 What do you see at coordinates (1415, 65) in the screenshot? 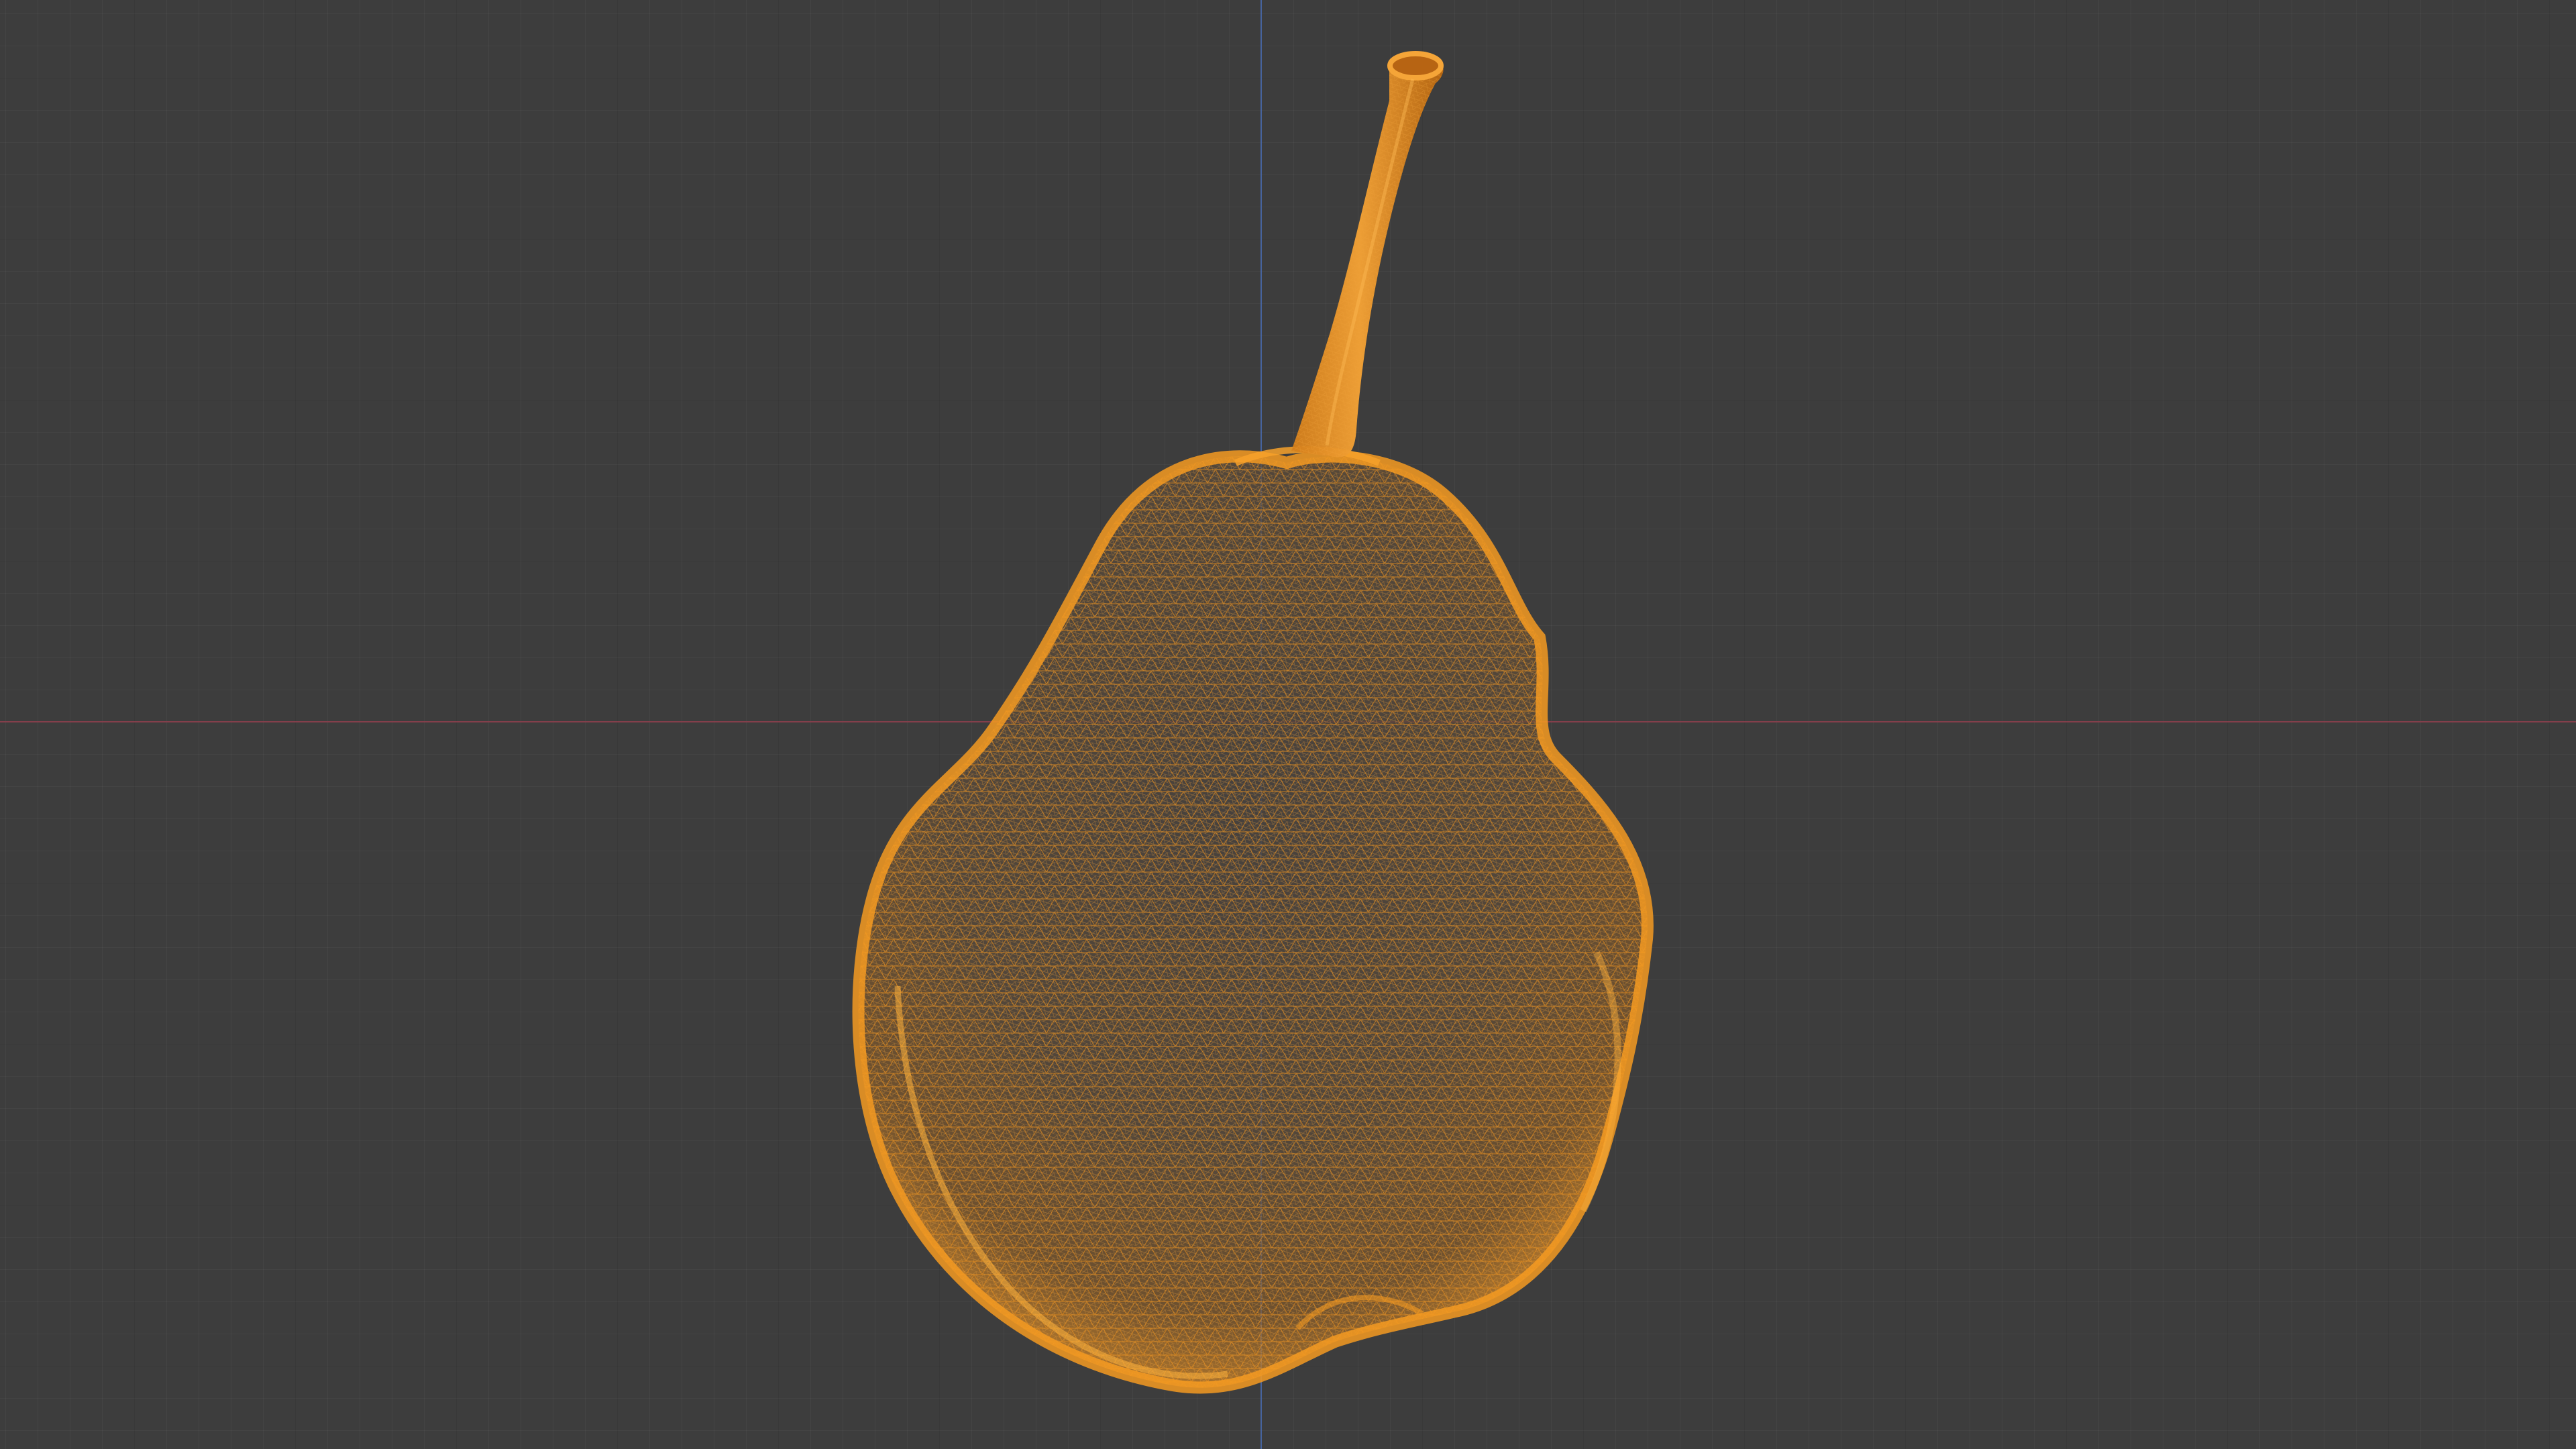
I see `pear-stem-cap` at bounding box center [1415, 65].